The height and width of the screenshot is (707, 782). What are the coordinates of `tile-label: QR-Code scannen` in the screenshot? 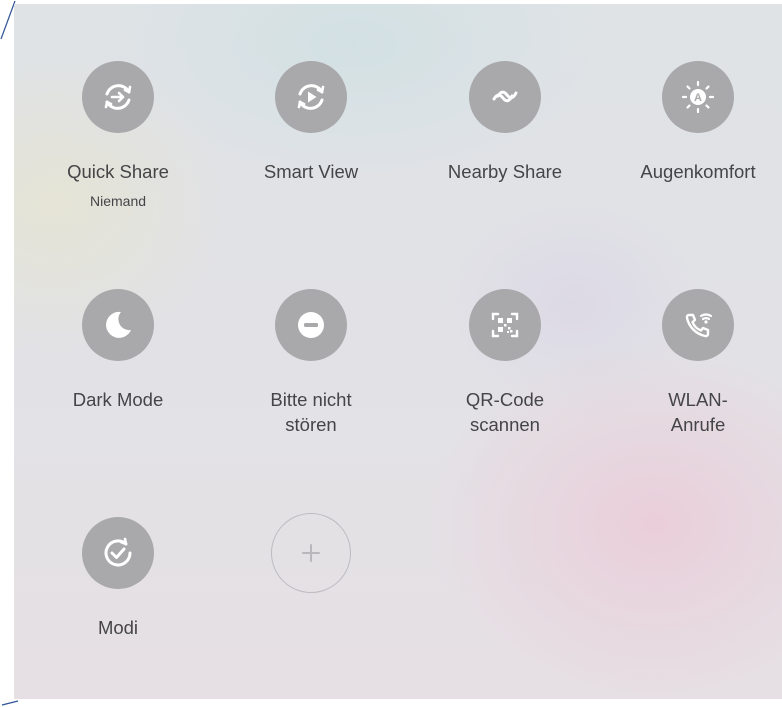 It's located at (505, 412).